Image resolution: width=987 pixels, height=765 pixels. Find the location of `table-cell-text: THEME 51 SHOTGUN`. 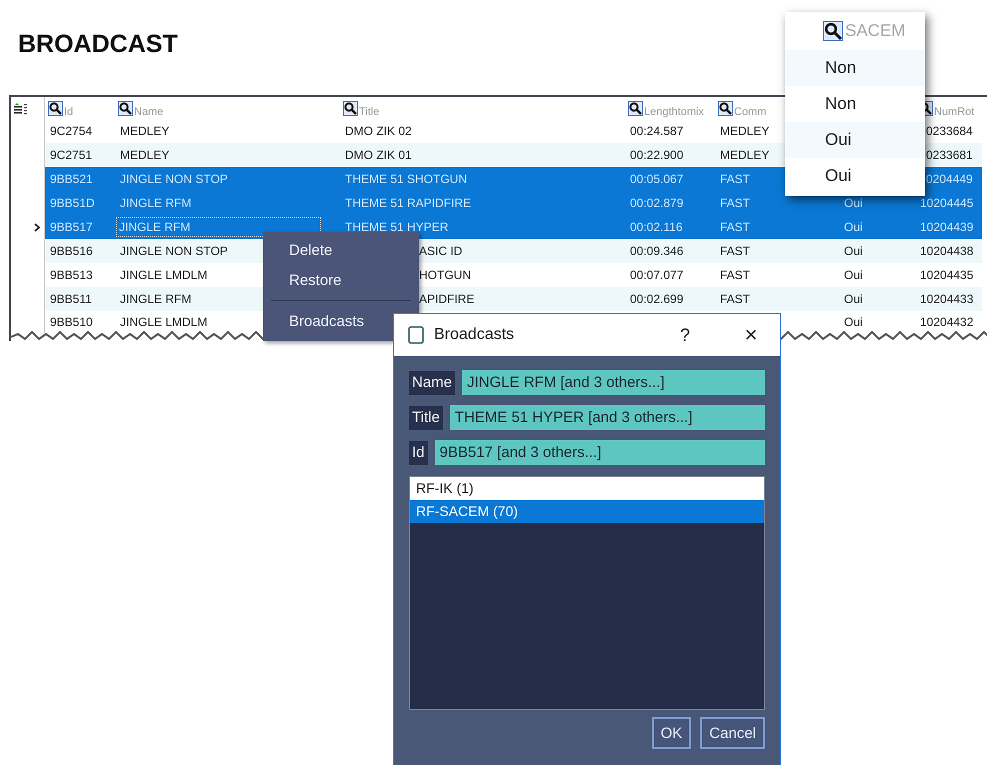

table-cell-text: THEME 51 SHOTGUN is located at coordinates (406, 179).